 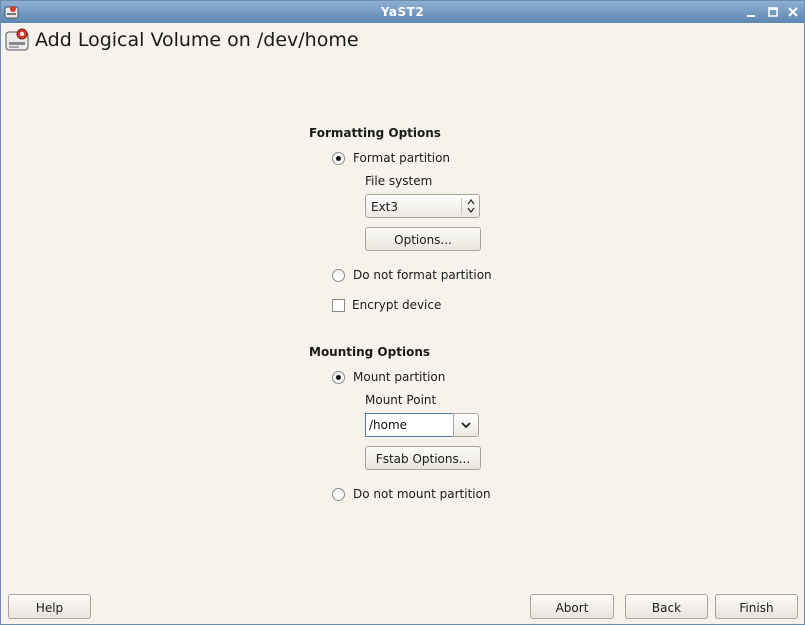 What do you see at coordinates (756, 606) in the screenshot?
I see `finish-button: Finish` at bounding box center [756, 606].